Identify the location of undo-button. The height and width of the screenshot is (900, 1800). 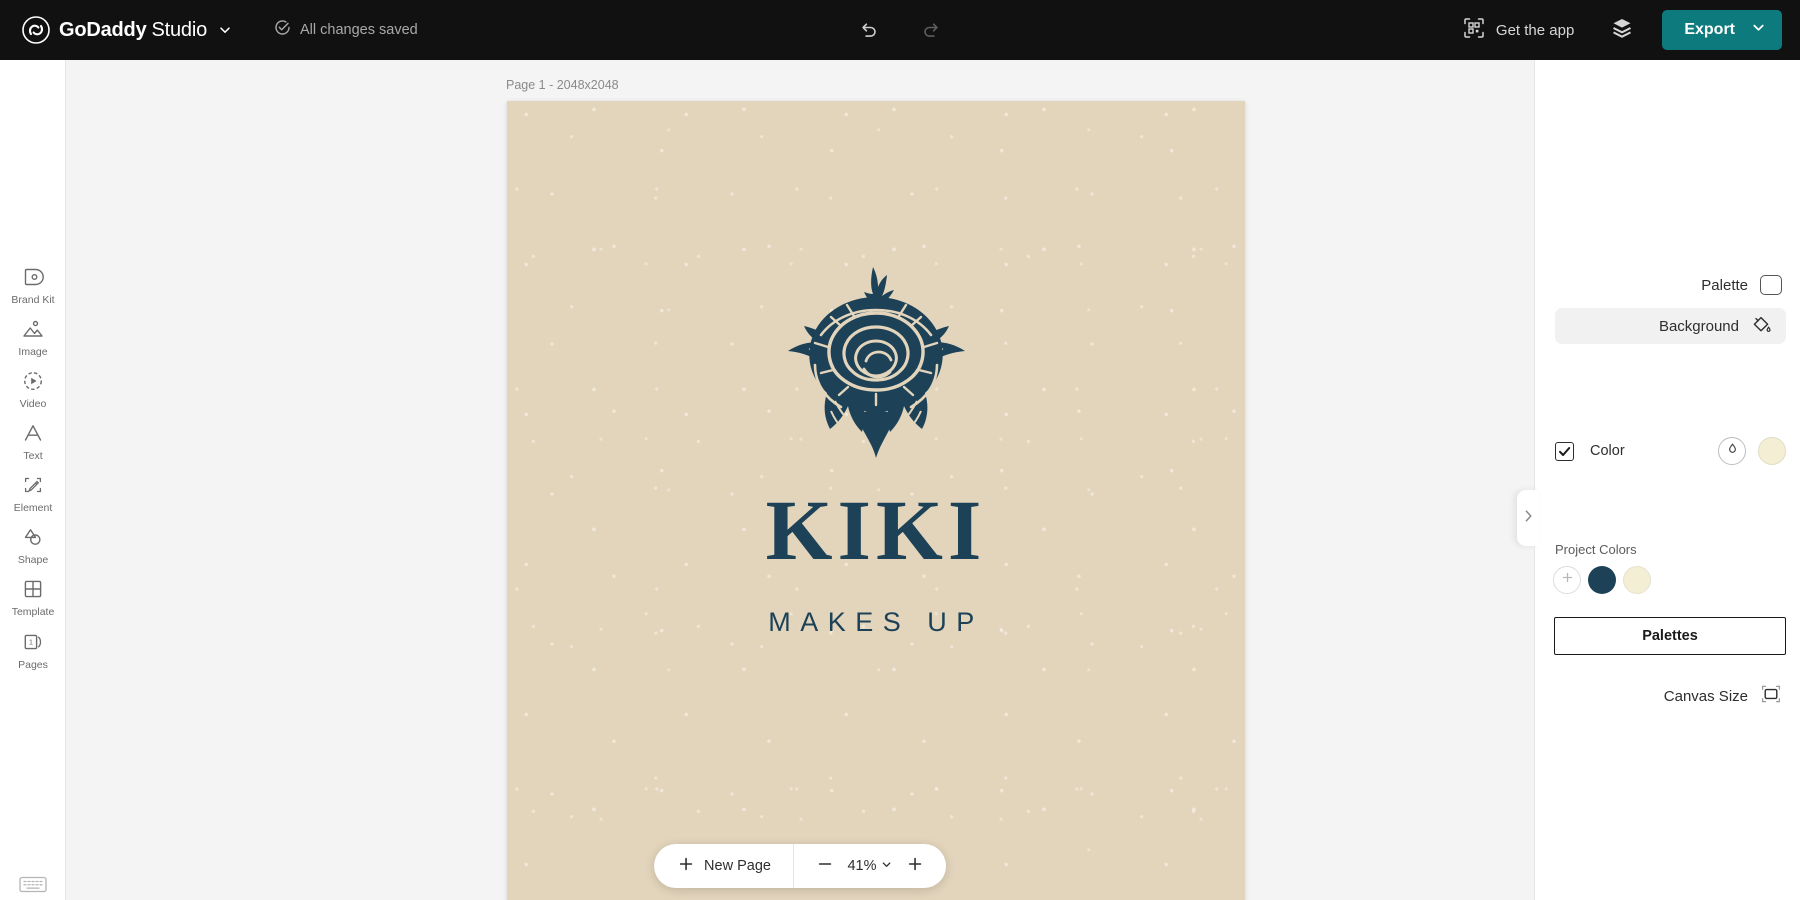
(868, 30).